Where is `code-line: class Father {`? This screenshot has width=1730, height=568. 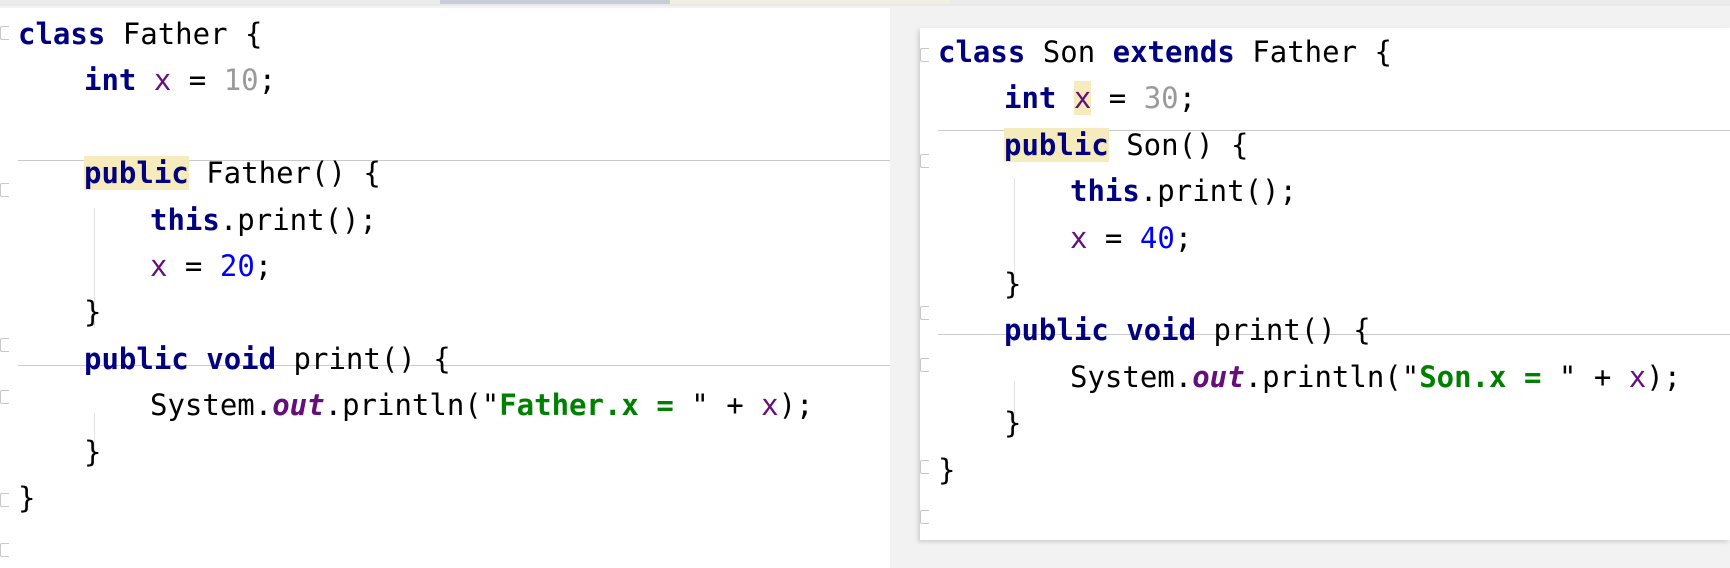 code-line: class Father { is located at coordinates (140, 34).